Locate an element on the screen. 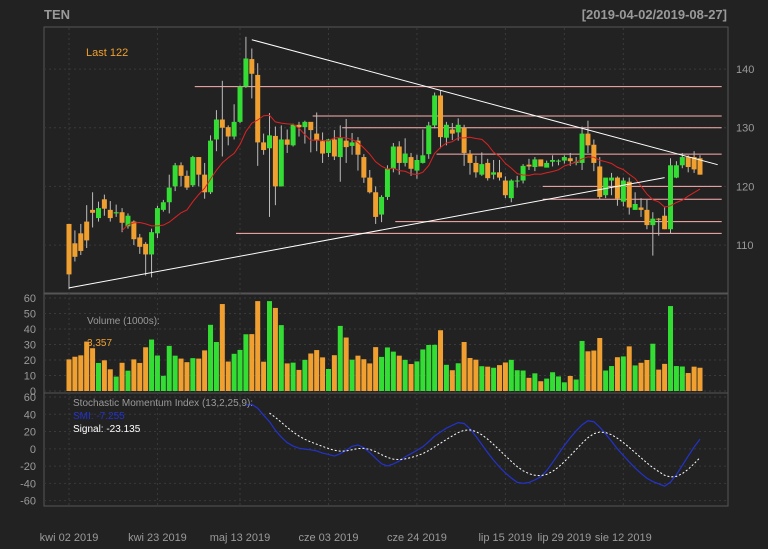 This screenshot has height=549, width=768. signal-value-label: Signal: -23.135 is located at coordinates (107, 429).